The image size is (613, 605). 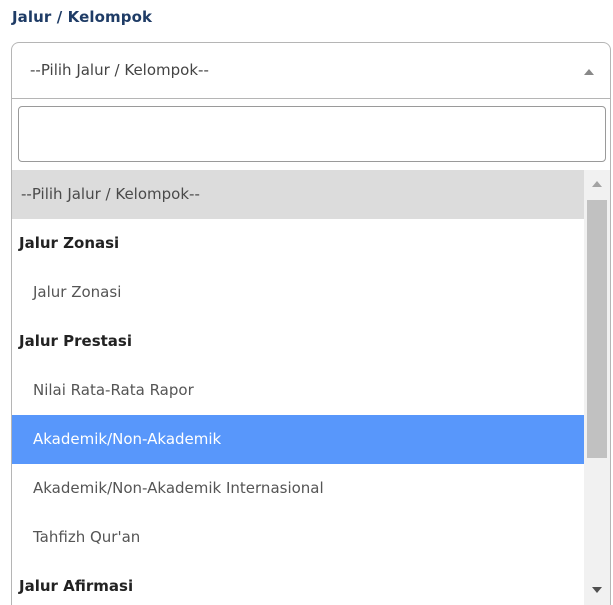 I want to click on search-field-wrapper, so click(x=312, y=134).